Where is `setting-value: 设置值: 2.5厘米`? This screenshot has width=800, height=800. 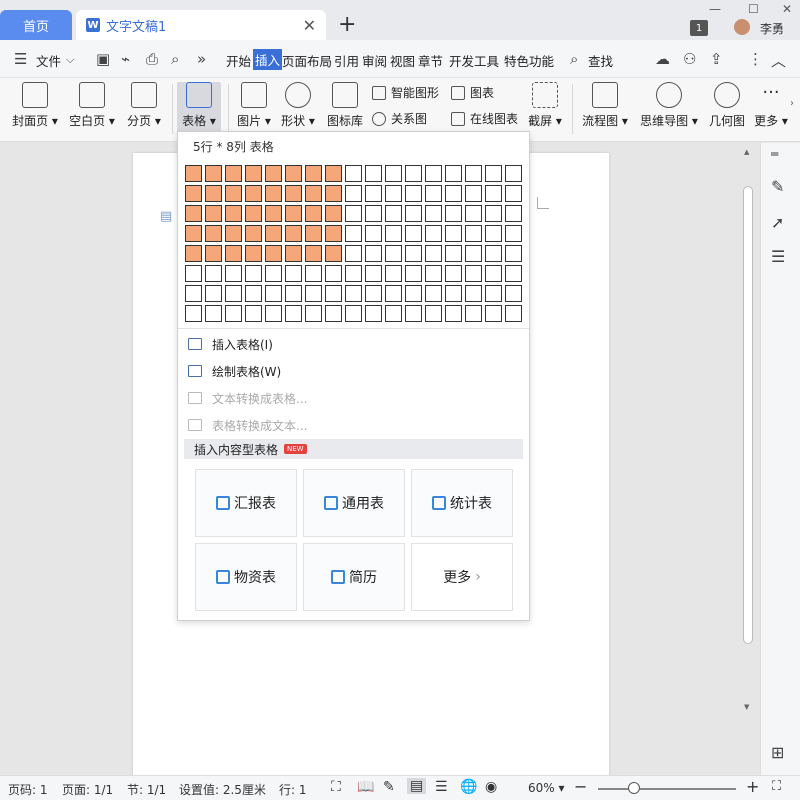
setting-value: 设置值: 2.5厘米 is located at coordinates (222, 789).